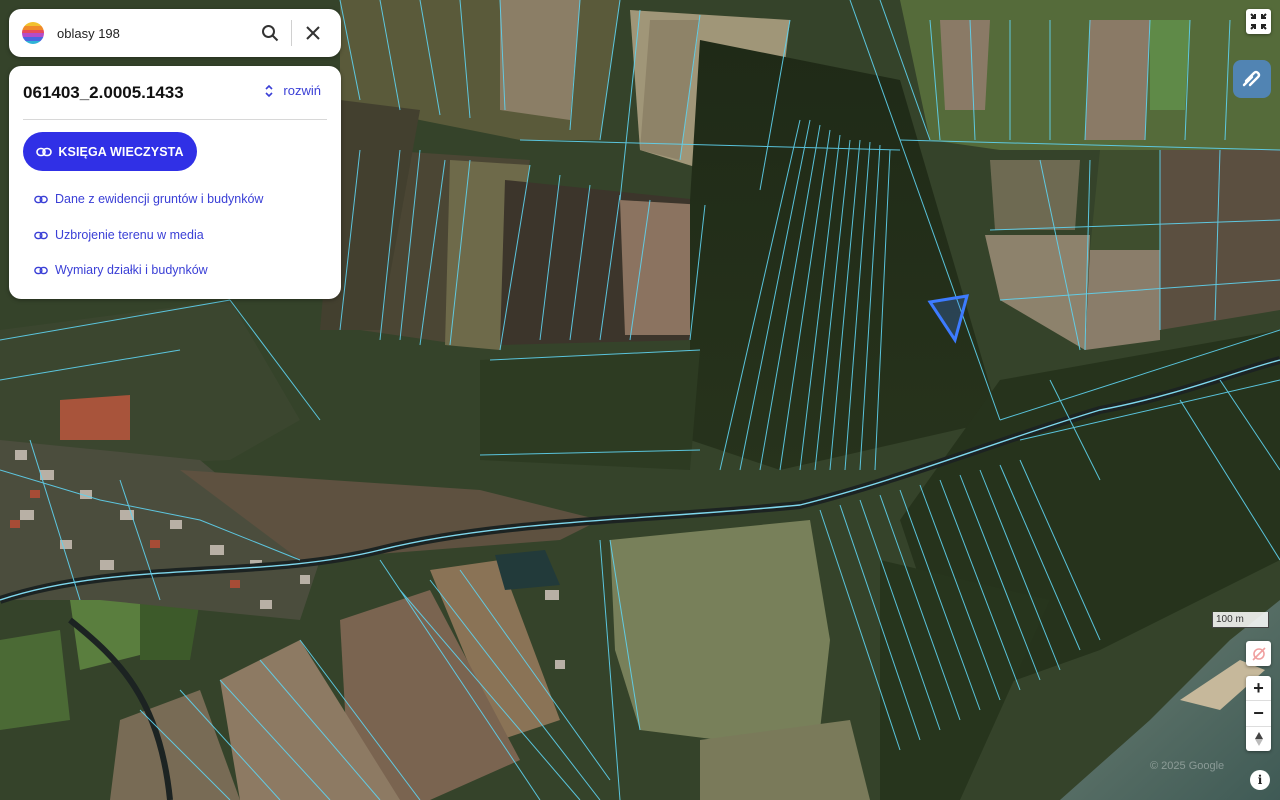  I want to click on fullscreen-exit-icon, so click(1258, 21).